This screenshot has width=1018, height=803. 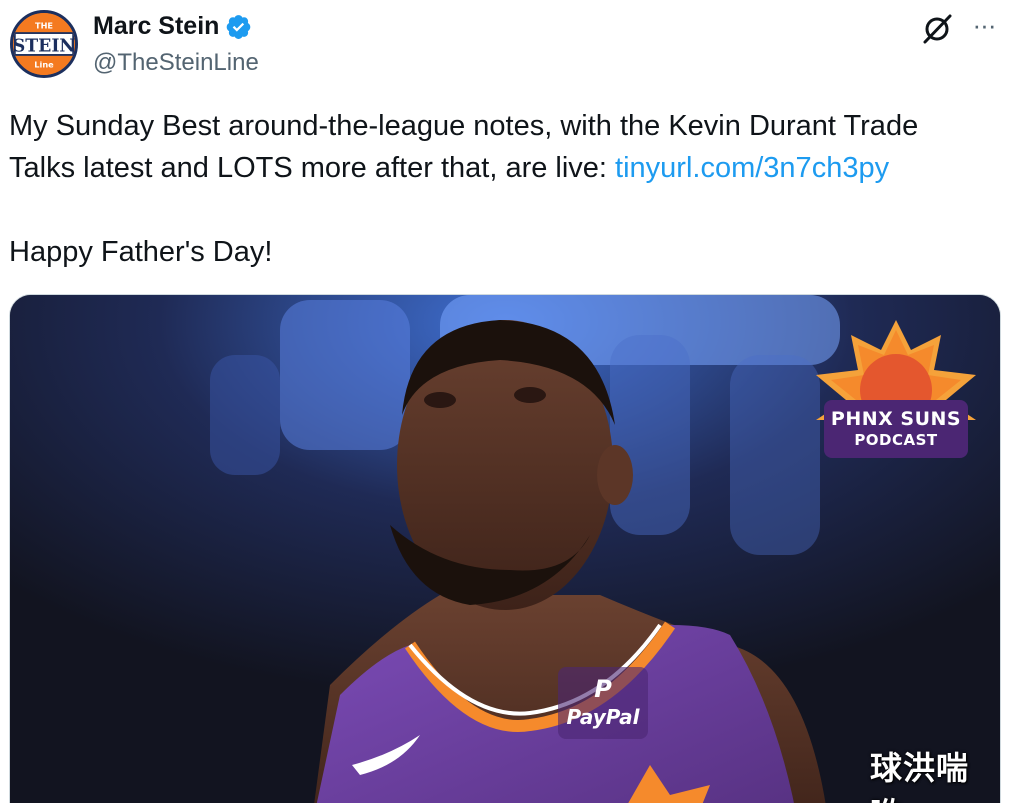 I want to click on avatar-top-text: THE, so click(x=44, y=26).